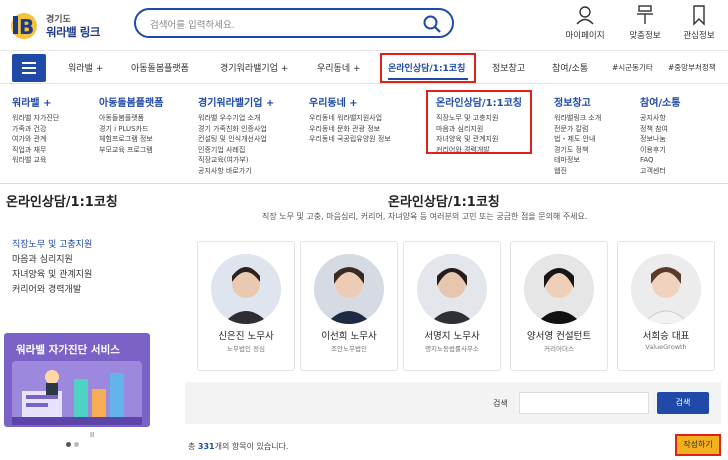 Image resolution: width=728 pixels, height=460 pixels. What do you see at coordinates (577, 171) in the screenshot?
I see `mega-link: 웹진` at bounding box center [577, 171].